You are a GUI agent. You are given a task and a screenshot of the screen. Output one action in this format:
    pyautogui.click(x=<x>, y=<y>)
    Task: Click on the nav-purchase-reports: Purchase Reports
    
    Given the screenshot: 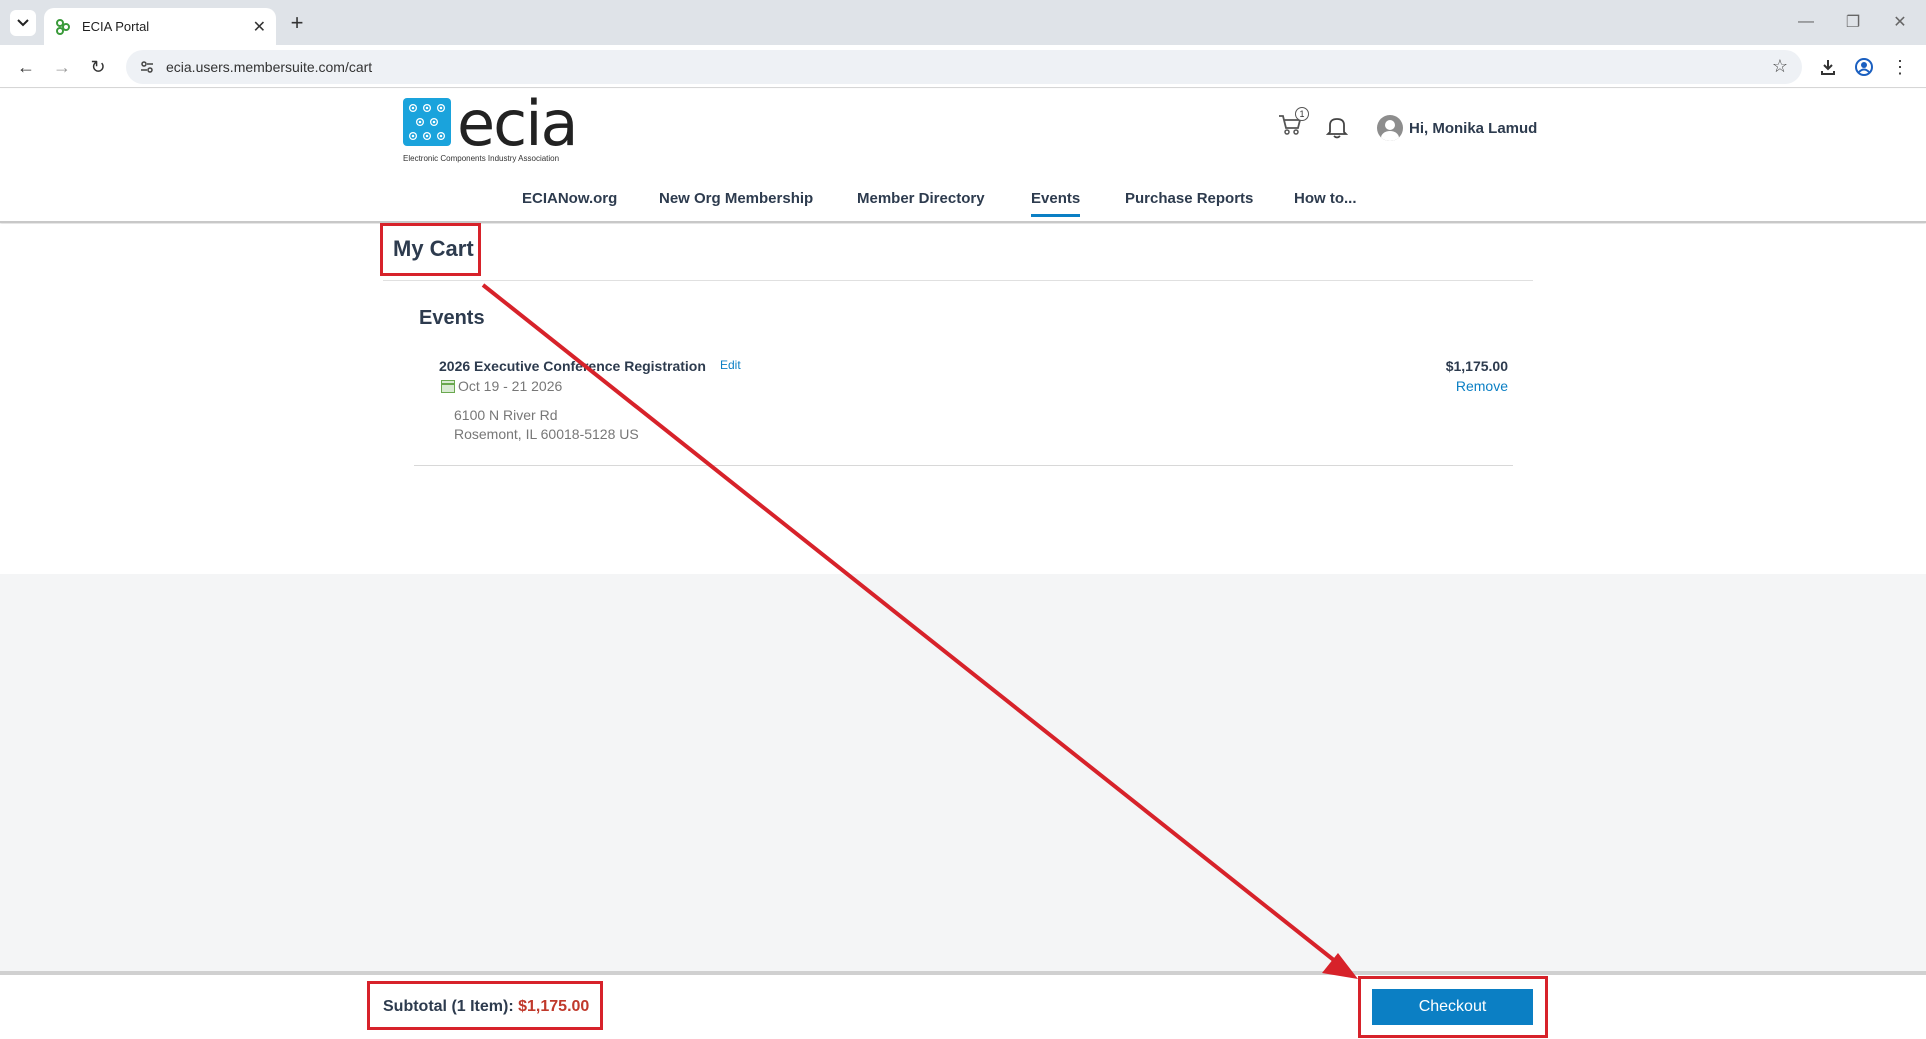 What is the action you would take?
    pyautogui.click(x=1189, y=198)
    